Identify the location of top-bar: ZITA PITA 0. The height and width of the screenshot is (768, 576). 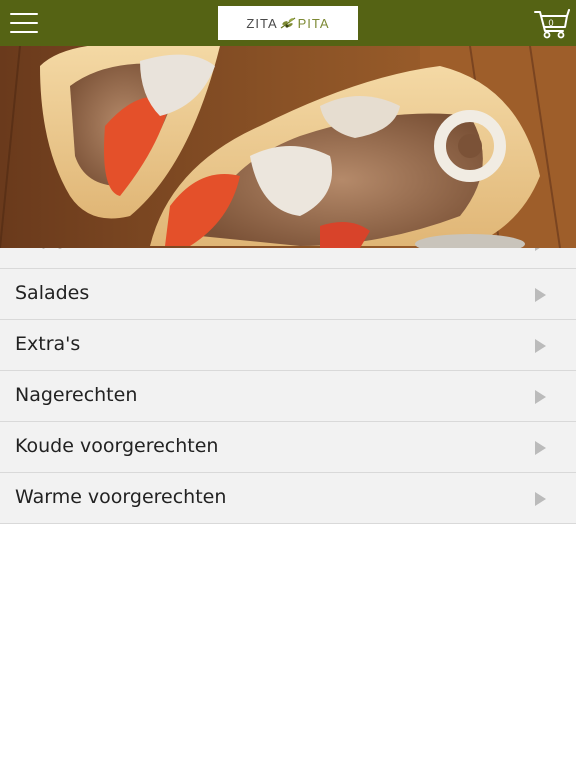
(288, 23).